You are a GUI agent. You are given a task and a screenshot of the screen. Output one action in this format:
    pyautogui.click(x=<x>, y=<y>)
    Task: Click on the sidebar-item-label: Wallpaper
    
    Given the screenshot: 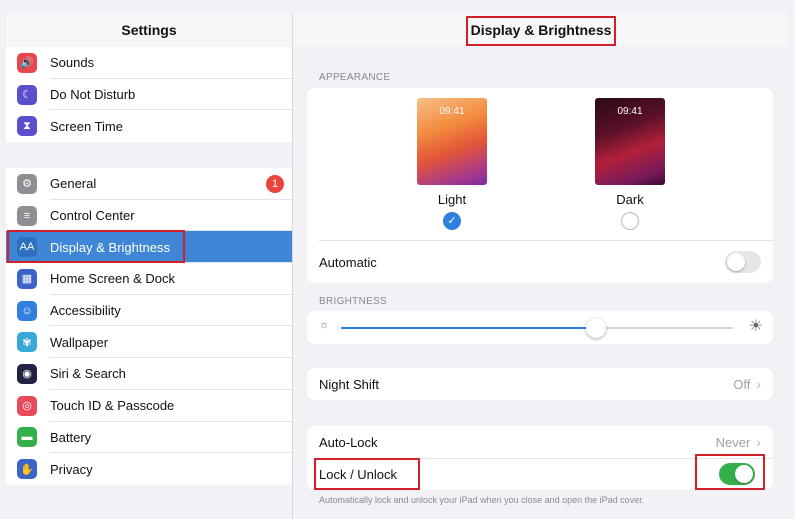 What is the action you would take?
    pyautogui.click(x=79, y=342)
    